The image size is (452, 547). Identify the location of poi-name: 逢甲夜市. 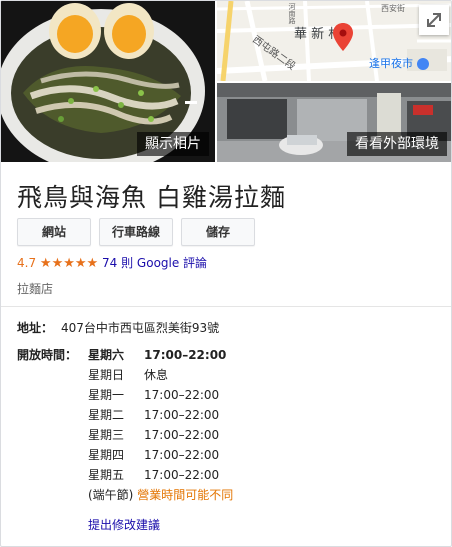
(391, 63).